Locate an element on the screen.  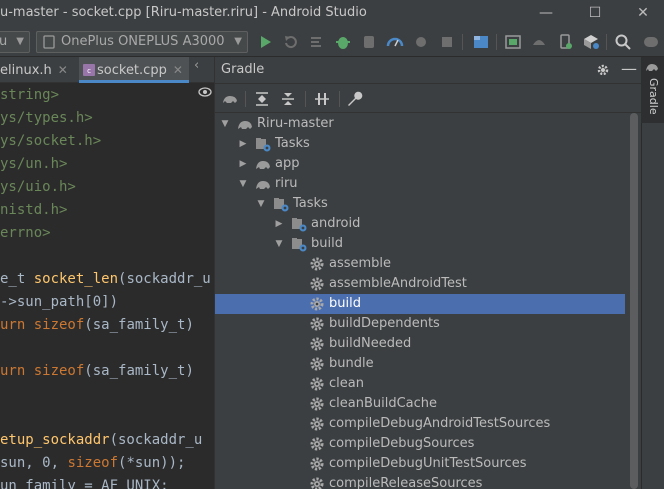
collapse-all-icon is located at coordinates (288, 99).